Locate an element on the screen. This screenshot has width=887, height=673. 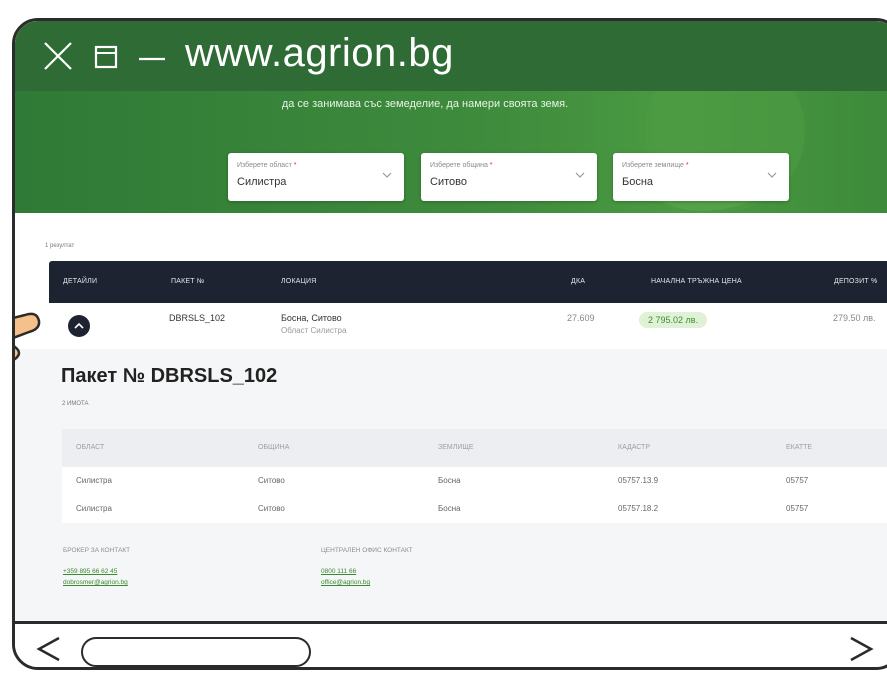
package-title: Пакет № DBRSLS_102 is located at coordinates (169, 376).